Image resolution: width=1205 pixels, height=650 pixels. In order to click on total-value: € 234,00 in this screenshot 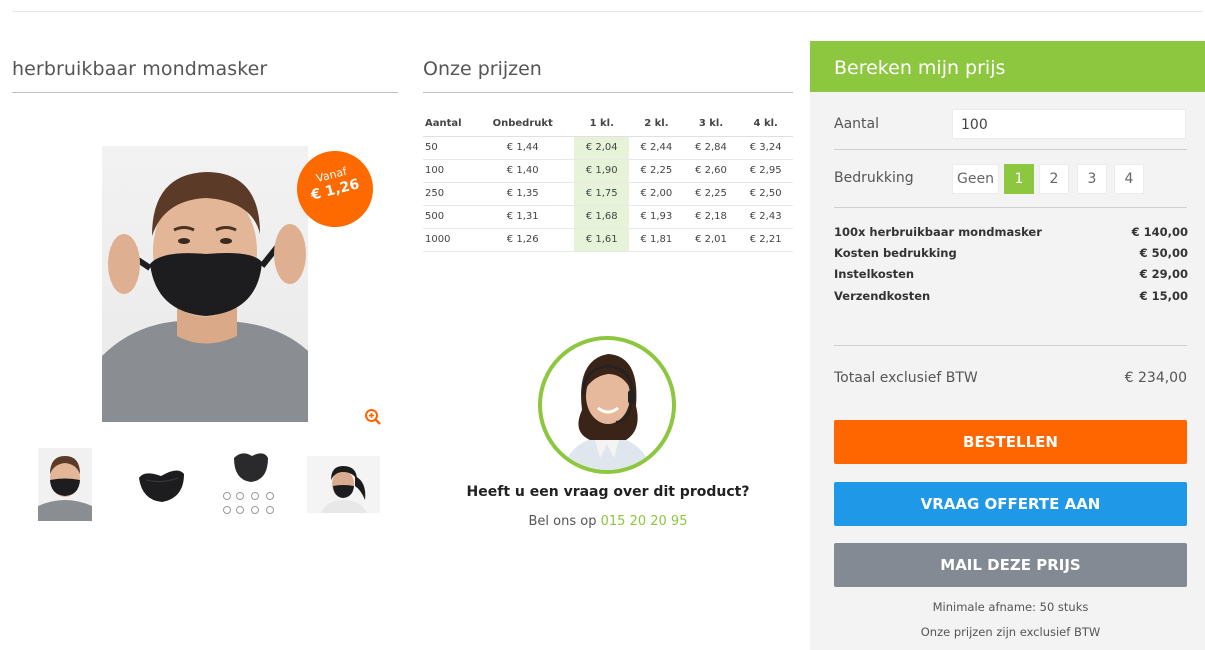, I will do `click(1155, 378)`.